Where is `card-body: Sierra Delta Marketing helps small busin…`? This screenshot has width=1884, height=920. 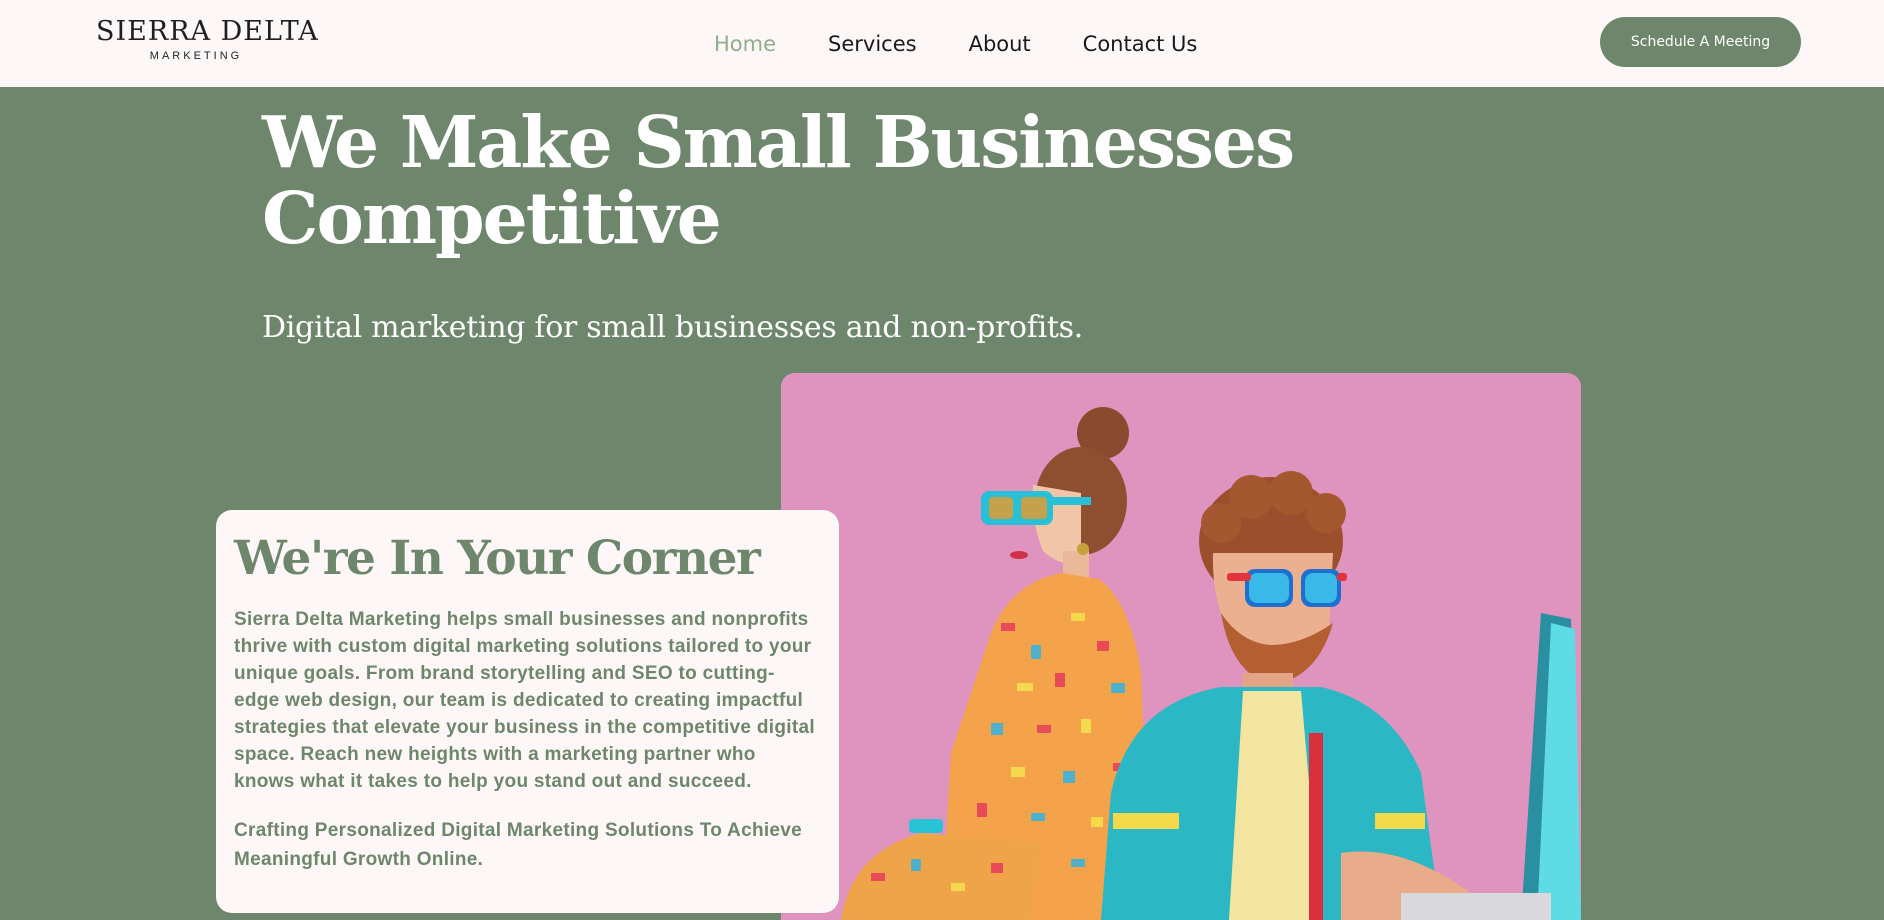
card-body: Sierra Delta Marketing helps small busin… is located at coordinates (524, 700).